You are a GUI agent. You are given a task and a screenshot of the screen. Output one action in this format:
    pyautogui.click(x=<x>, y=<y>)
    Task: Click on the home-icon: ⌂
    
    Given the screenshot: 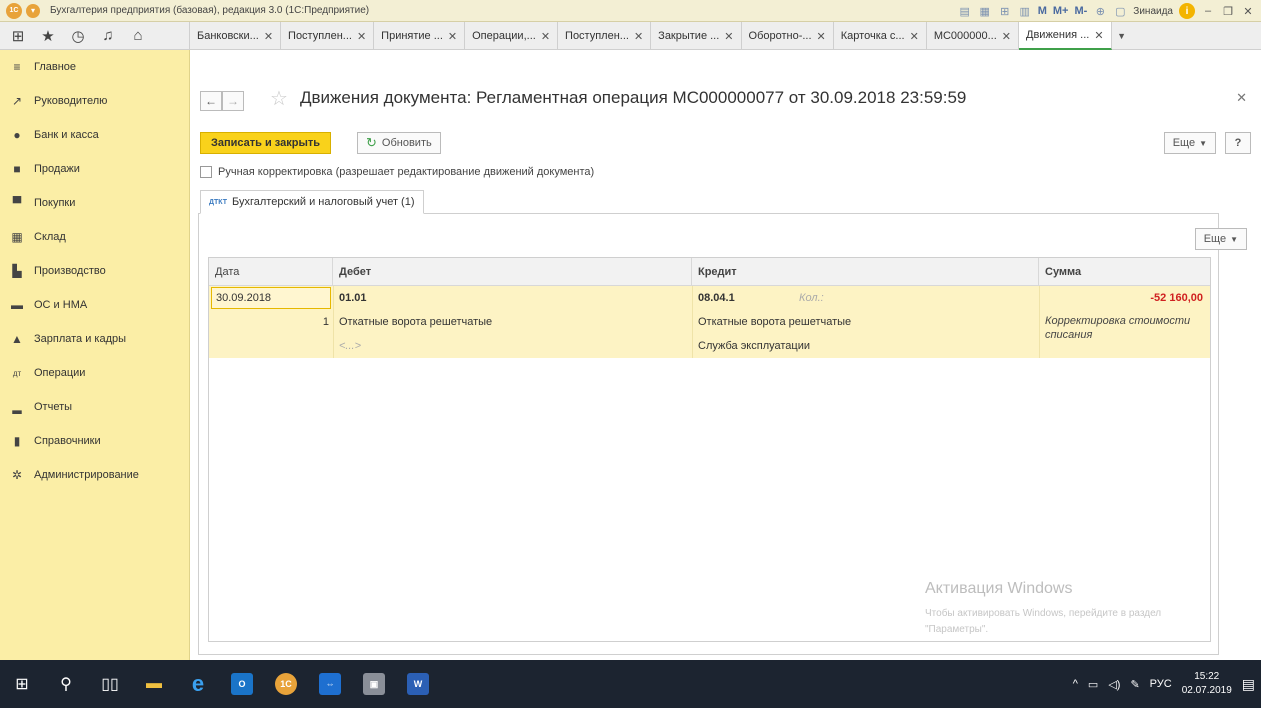 What is the action you would take?
    pyautogui.click(x=138, y=36)
    